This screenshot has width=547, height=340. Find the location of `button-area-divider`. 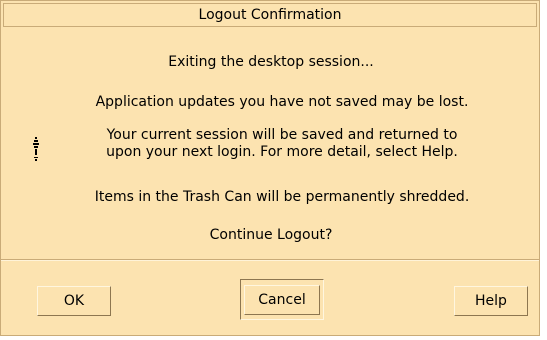

button-area-divider is located at coordinates (270, 260).